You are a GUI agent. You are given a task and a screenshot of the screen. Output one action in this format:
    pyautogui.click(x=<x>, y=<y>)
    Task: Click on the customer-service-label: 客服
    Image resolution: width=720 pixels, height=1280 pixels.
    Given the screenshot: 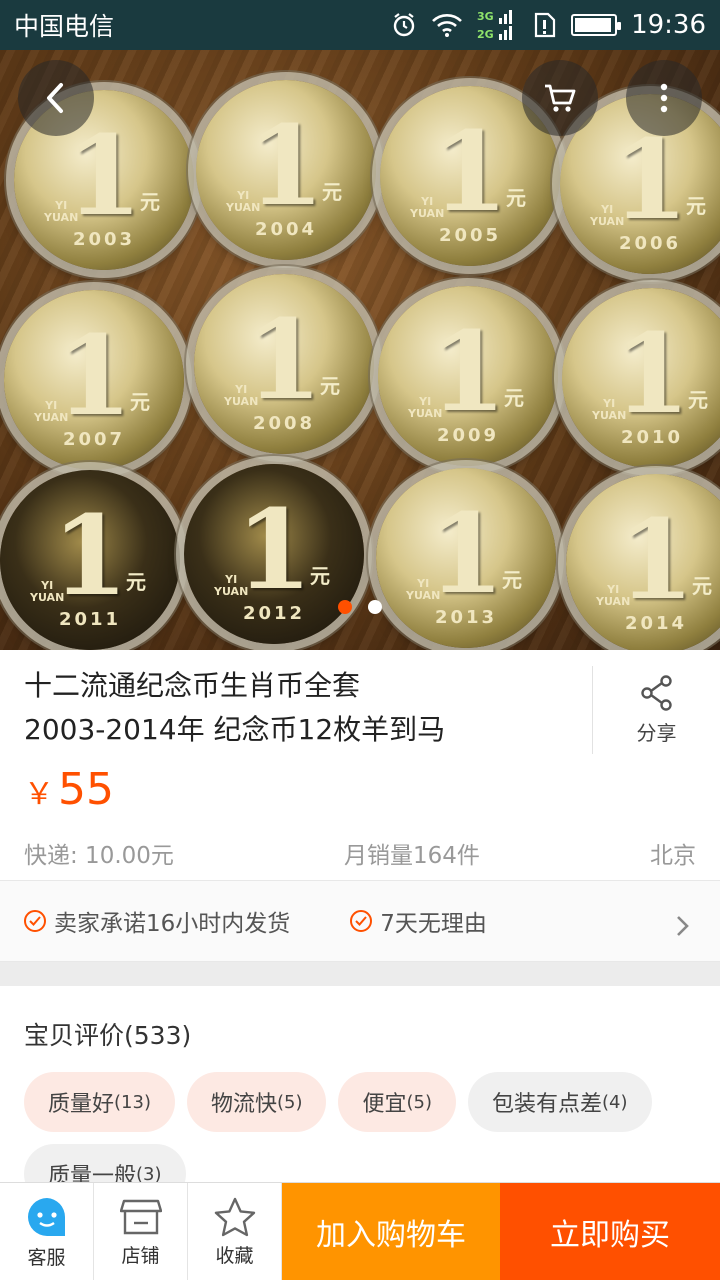 What is the action you would take?
    pyautogui.click(x=46, y=1257)
    